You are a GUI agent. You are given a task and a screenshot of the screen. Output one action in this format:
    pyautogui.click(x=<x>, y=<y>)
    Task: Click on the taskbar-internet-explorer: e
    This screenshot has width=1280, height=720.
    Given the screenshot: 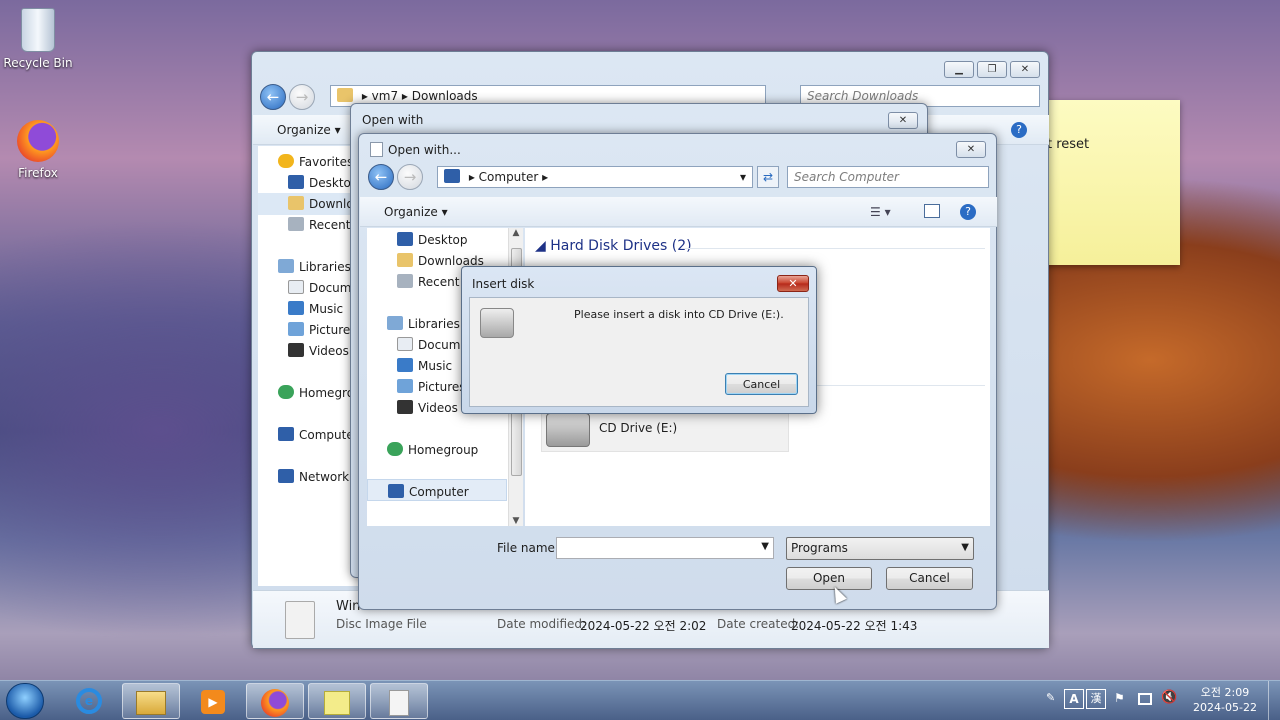 What is the action you would take?
    pyautogui.click(x=89, y=701)
    